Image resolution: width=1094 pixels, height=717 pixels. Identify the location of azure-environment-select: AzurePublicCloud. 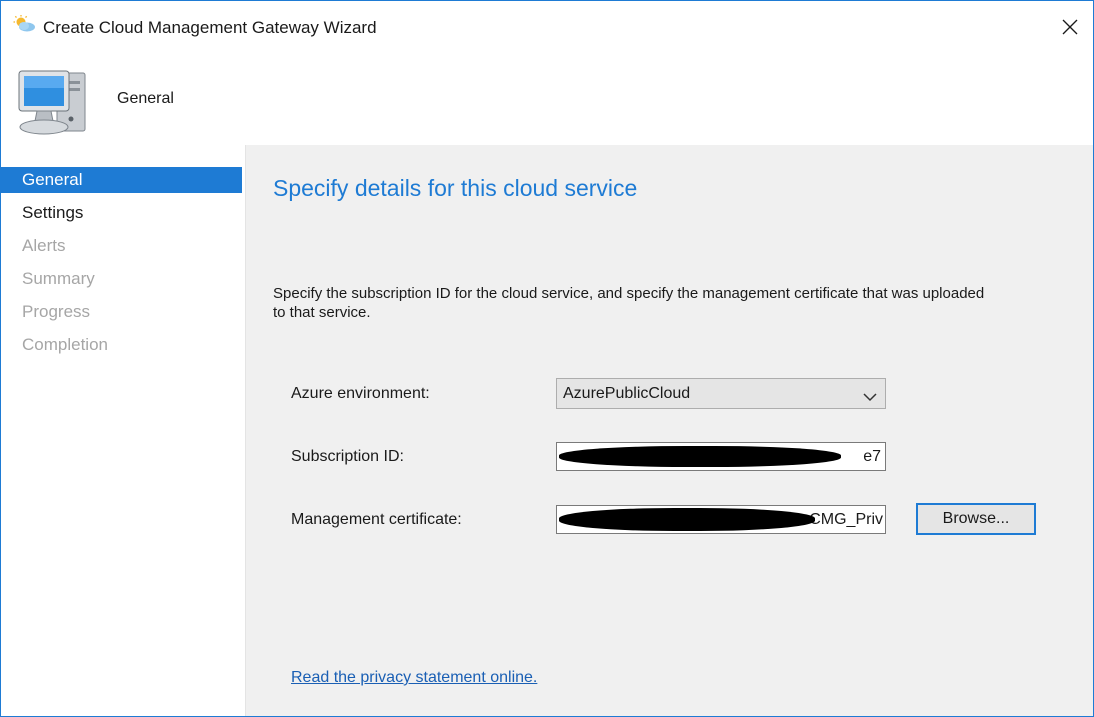
(721, 393).